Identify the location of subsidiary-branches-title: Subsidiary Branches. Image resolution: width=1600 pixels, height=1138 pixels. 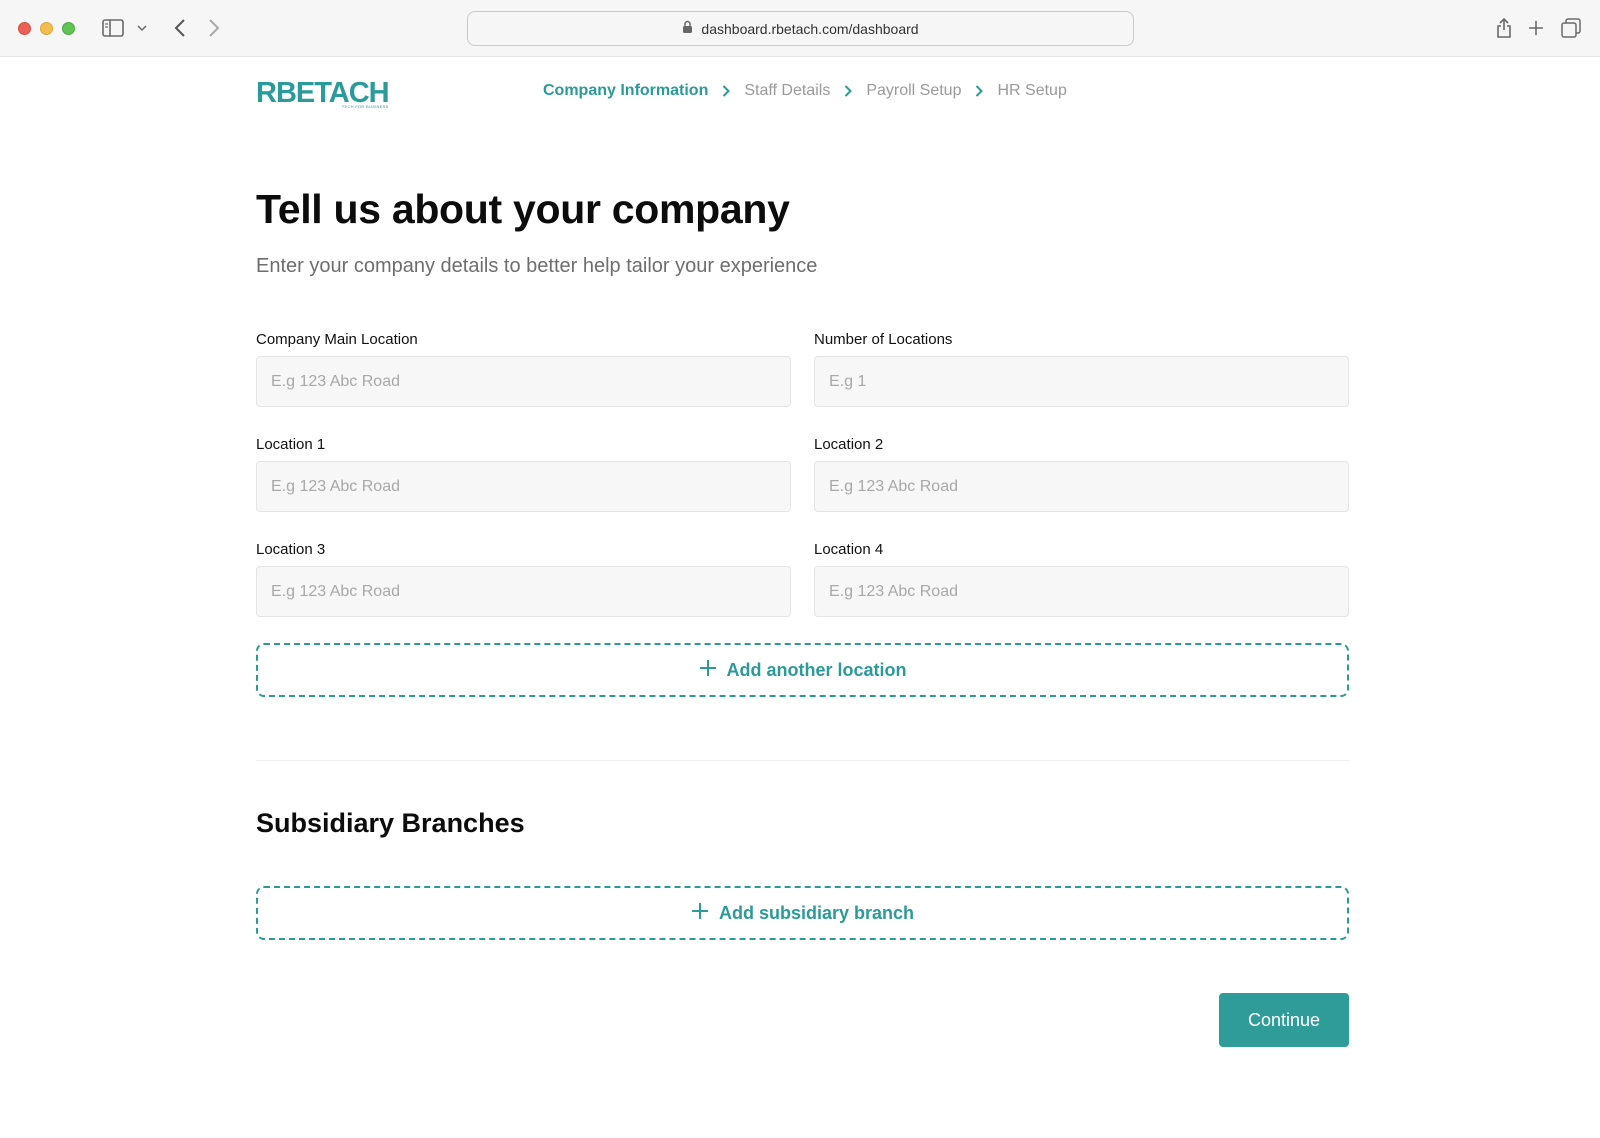
(390, 823).